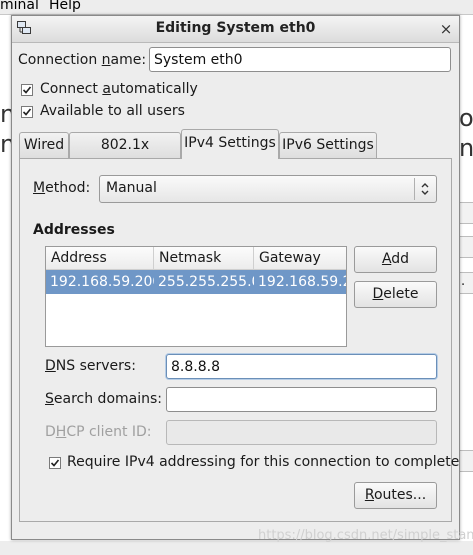 Image resolution: width=473 pixels, height=555 pixels. I want to click on cell-address: 192.168.59.200, so click(100, 282).